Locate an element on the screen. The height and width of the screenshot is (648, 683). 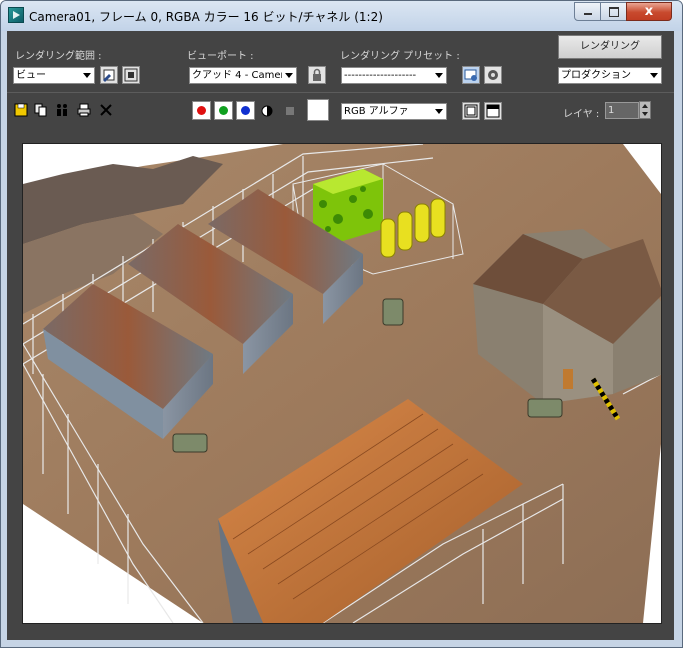
display-channel-icon is located at coordinates (471, 111).